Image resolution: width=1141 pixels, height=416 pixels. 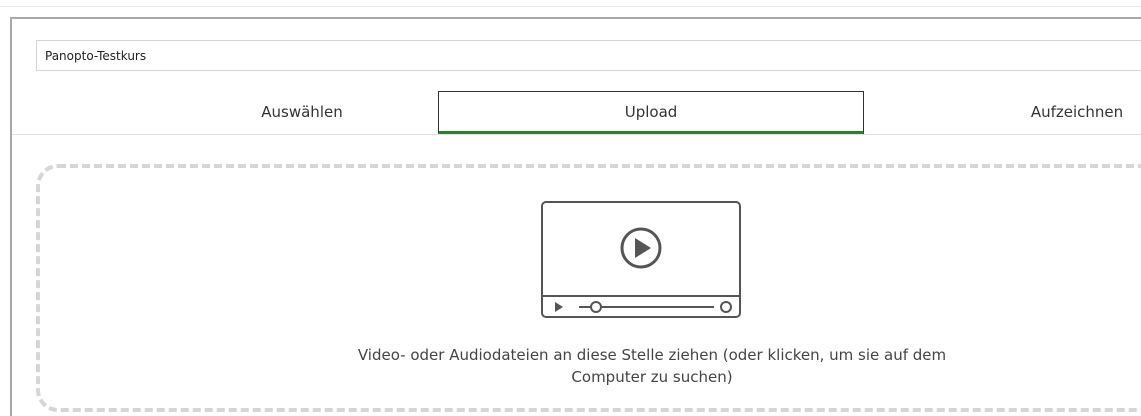 I want to click on tab-upload: Upload, so click(x=651, y=113).